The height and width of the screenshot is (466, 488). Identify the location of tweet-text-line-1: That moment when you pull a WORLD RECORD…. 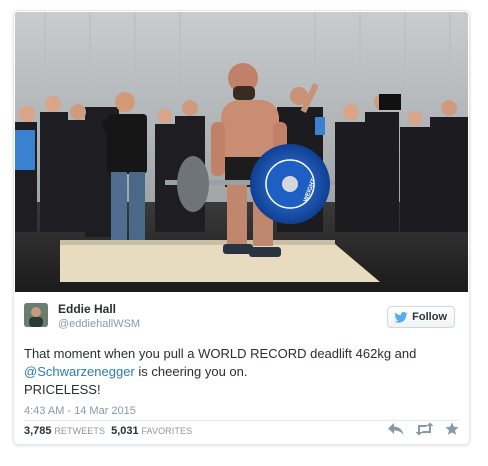
(220, 353).